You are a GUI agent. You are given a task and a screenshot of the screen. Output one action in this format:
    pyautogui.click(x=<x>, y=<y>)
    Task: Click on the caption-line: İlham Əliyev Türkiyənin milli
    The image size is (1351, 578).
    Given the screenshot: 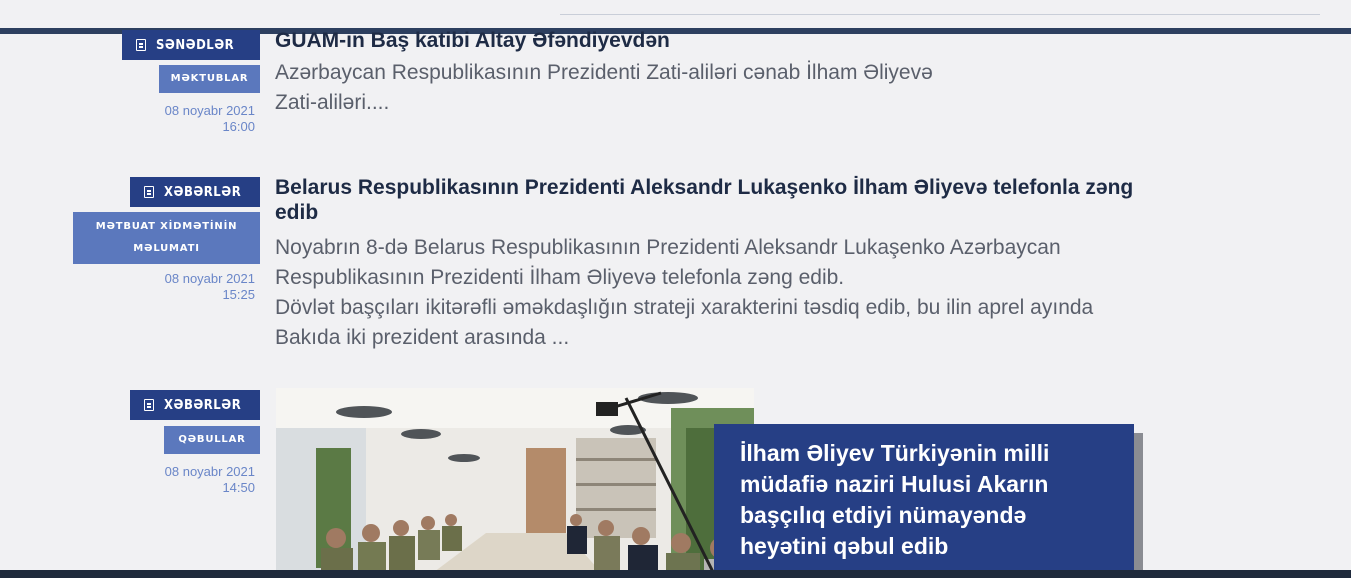 What is the action you would take?
    pyautogui.click(x=895, y=453)
    